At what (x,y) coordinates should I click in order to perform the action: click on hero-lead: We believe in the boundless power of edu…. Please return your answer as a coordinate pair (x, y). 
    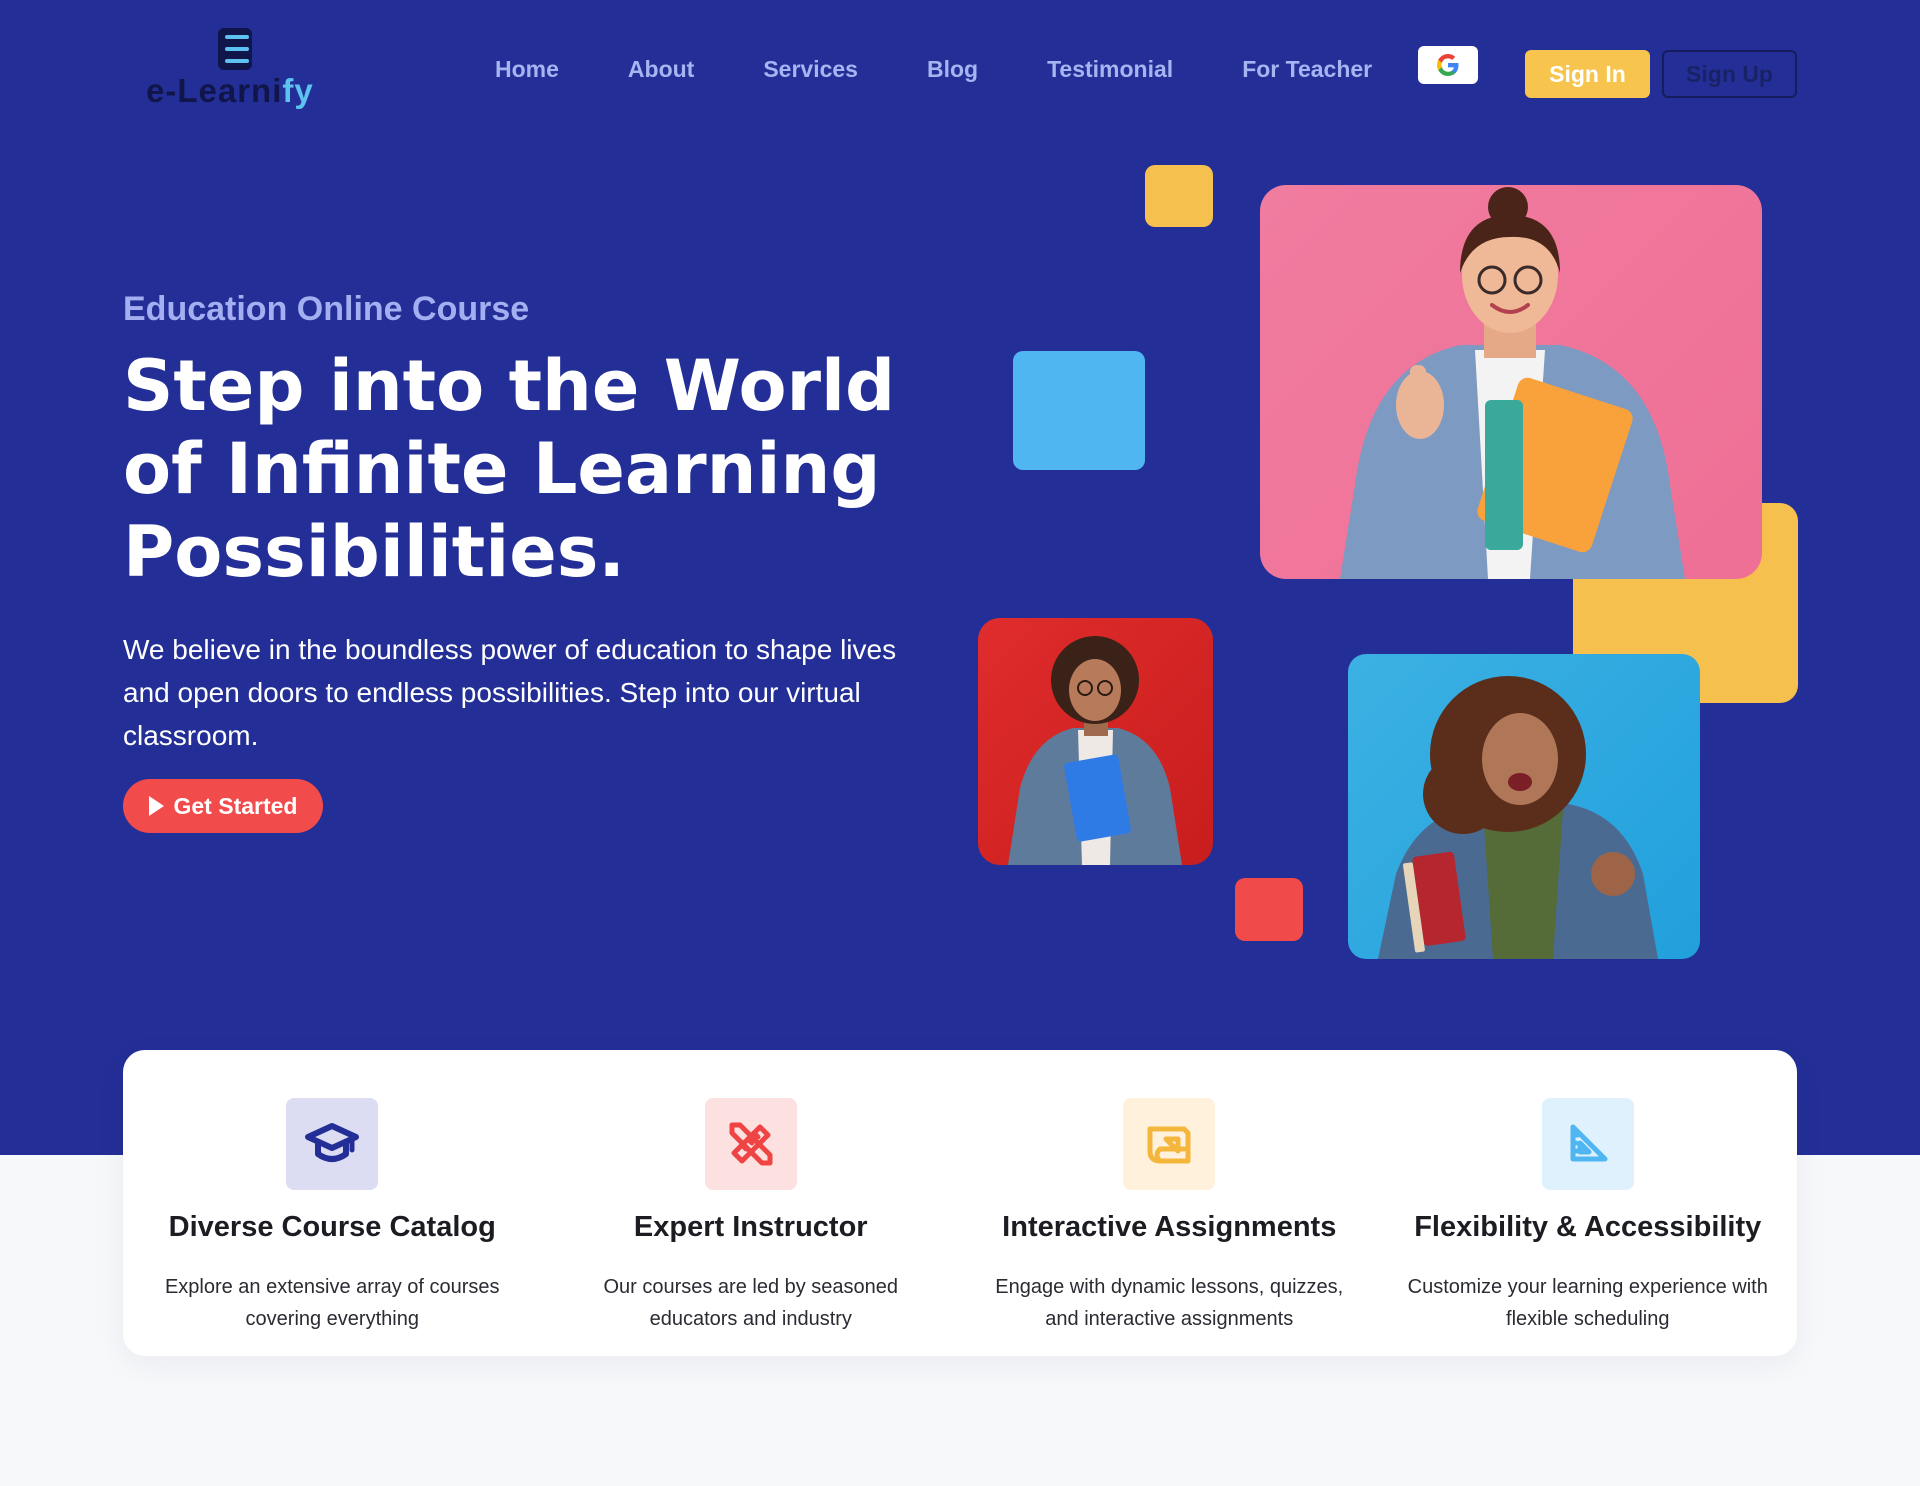
    Looking at the image, I should click on (510, 692).